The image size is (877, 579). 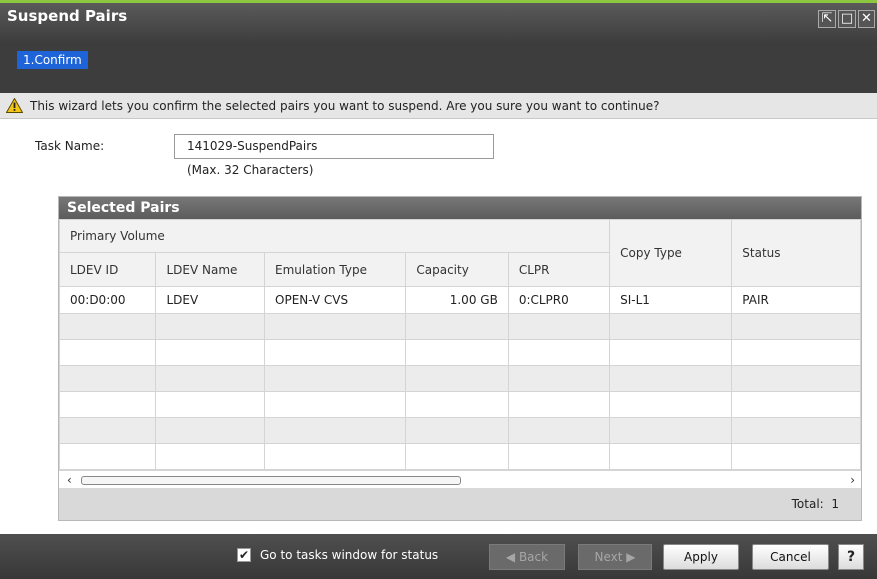 What do you see at coordinates (457, 300) in the screenshot?
I see `cell-capacity: 1.00 GB` at bounding box center [457, 300].